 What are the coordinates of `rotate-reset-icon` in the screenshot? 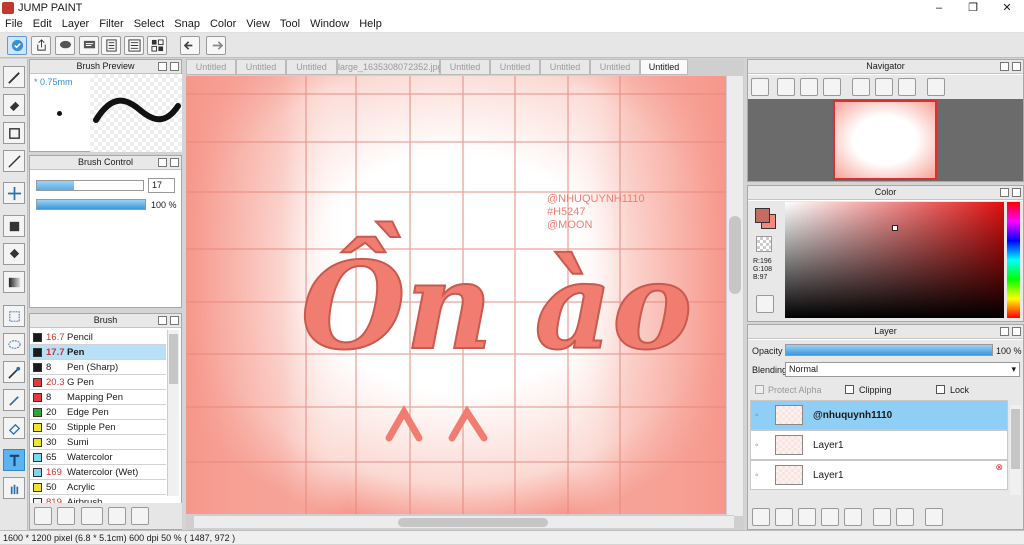 It's located at (884, 87).